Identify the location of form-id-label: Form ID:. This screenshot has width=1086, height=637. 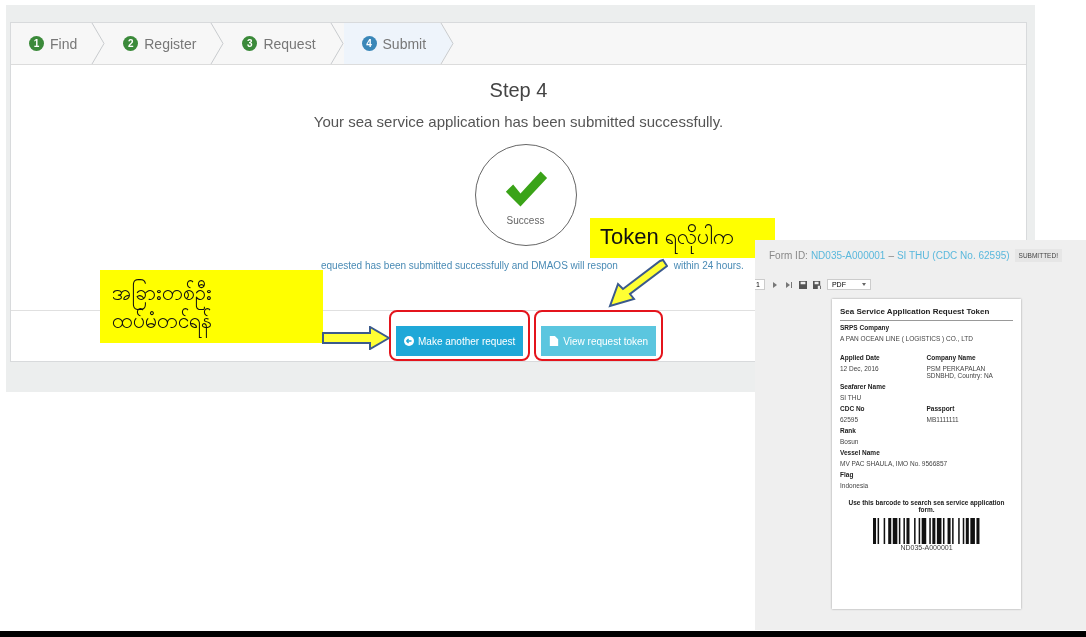
(788, 255).